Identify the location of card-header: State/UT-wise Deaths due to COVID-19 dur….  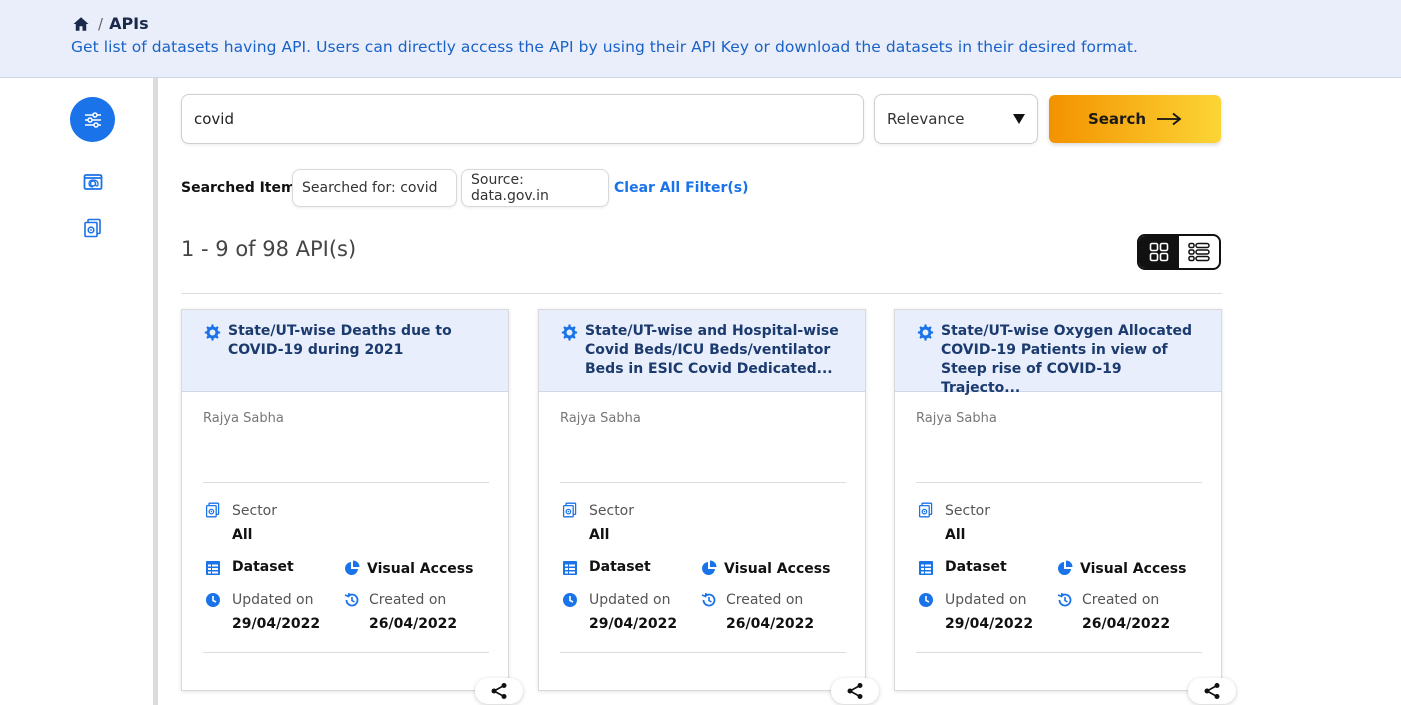
(345, 351).